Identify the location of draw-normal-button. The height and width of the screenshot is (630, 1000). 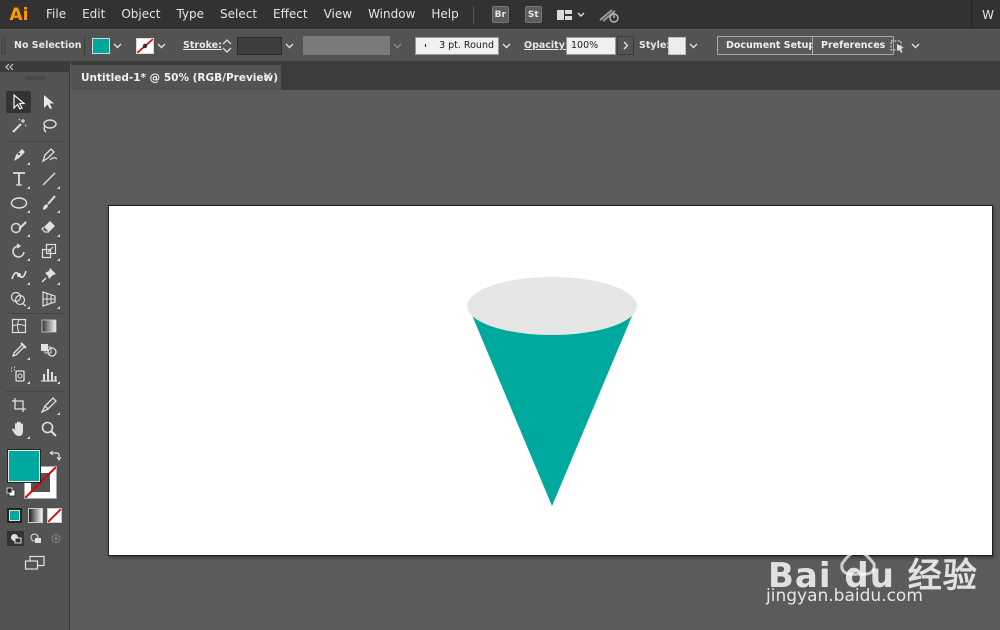
(15, 538).